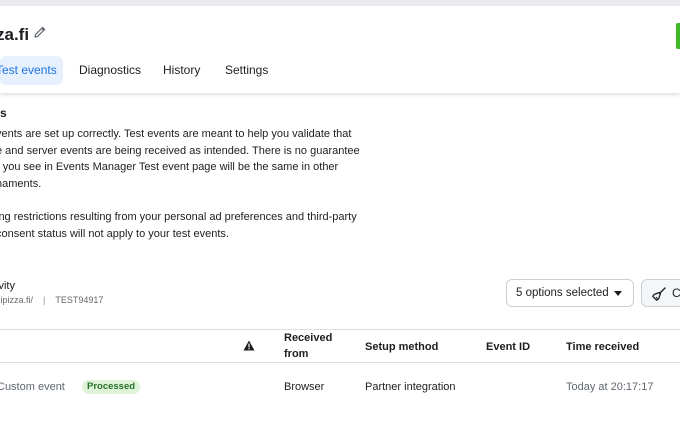  I want to click on broom-icon, so click(659, 294).